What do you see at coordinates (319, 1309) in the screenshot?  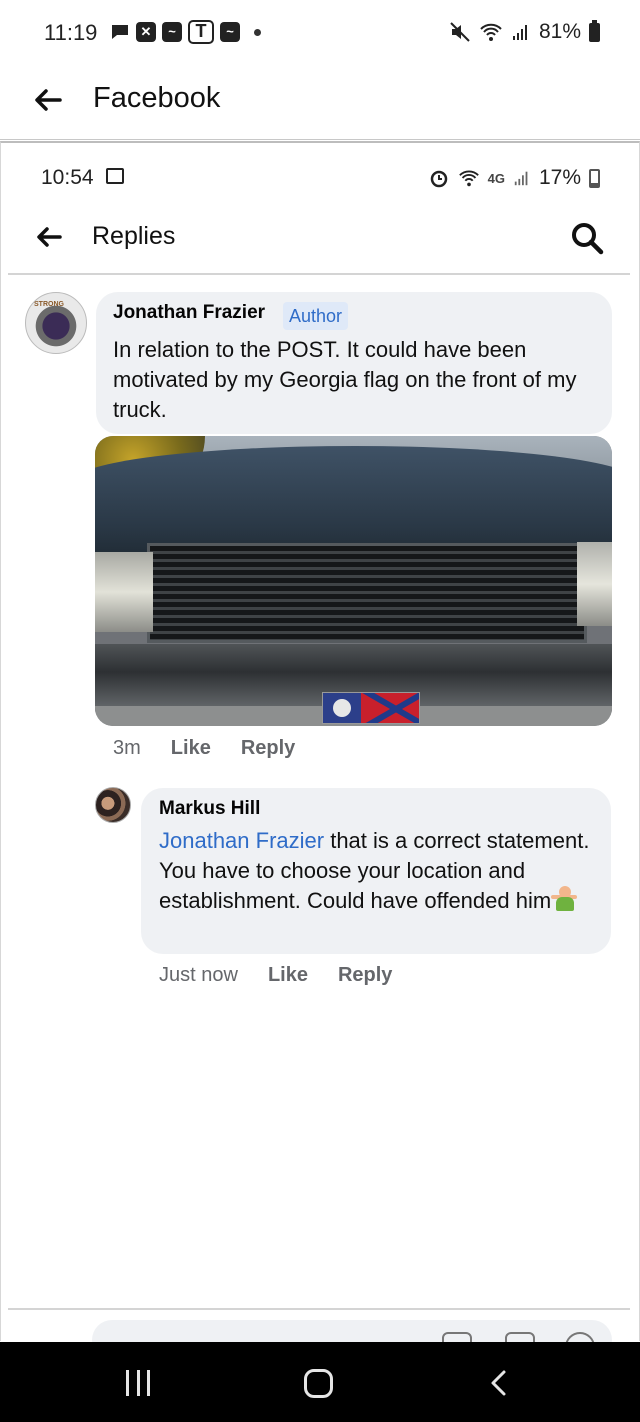 I see `composer-divider` at bounding box center [319, 1309].